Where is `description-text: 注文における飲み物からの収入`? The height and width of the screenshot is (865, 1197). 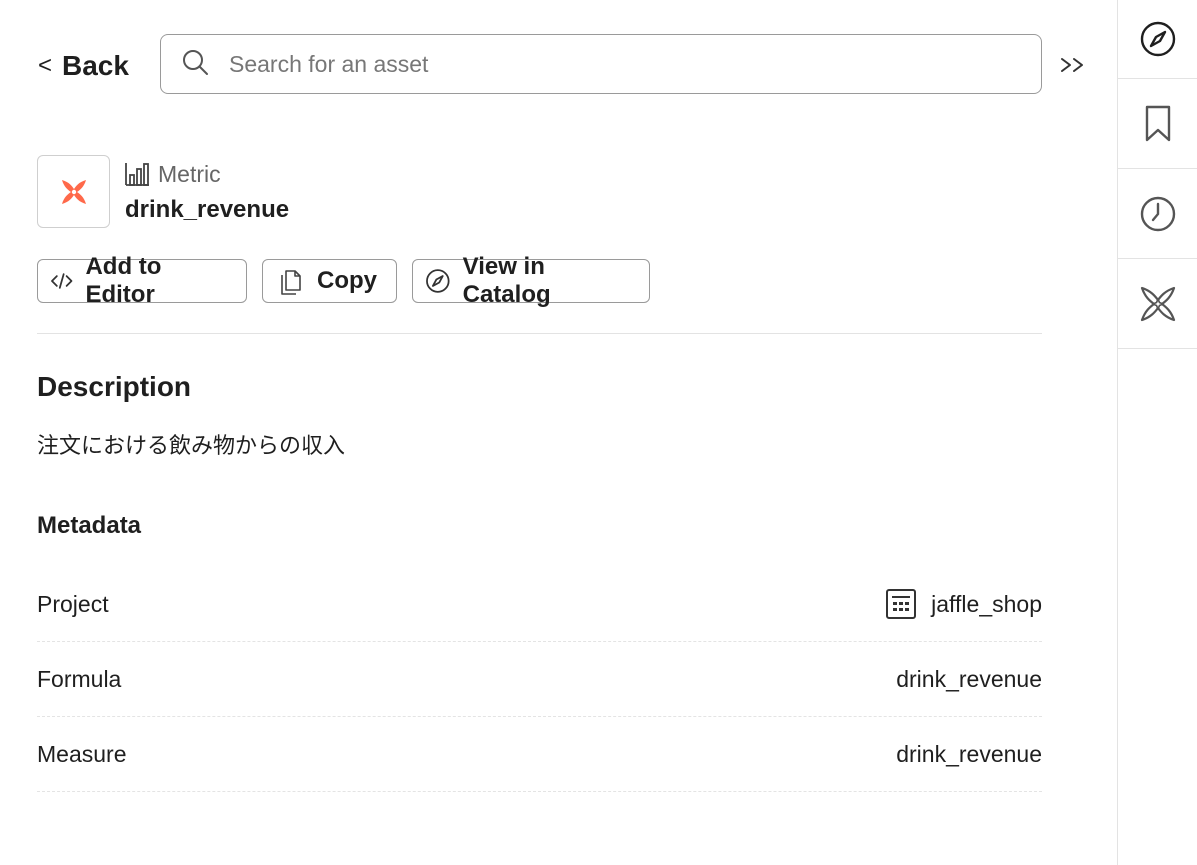
description-text: 注文における飲み物からの収入 is located at coordinates (191, 446).